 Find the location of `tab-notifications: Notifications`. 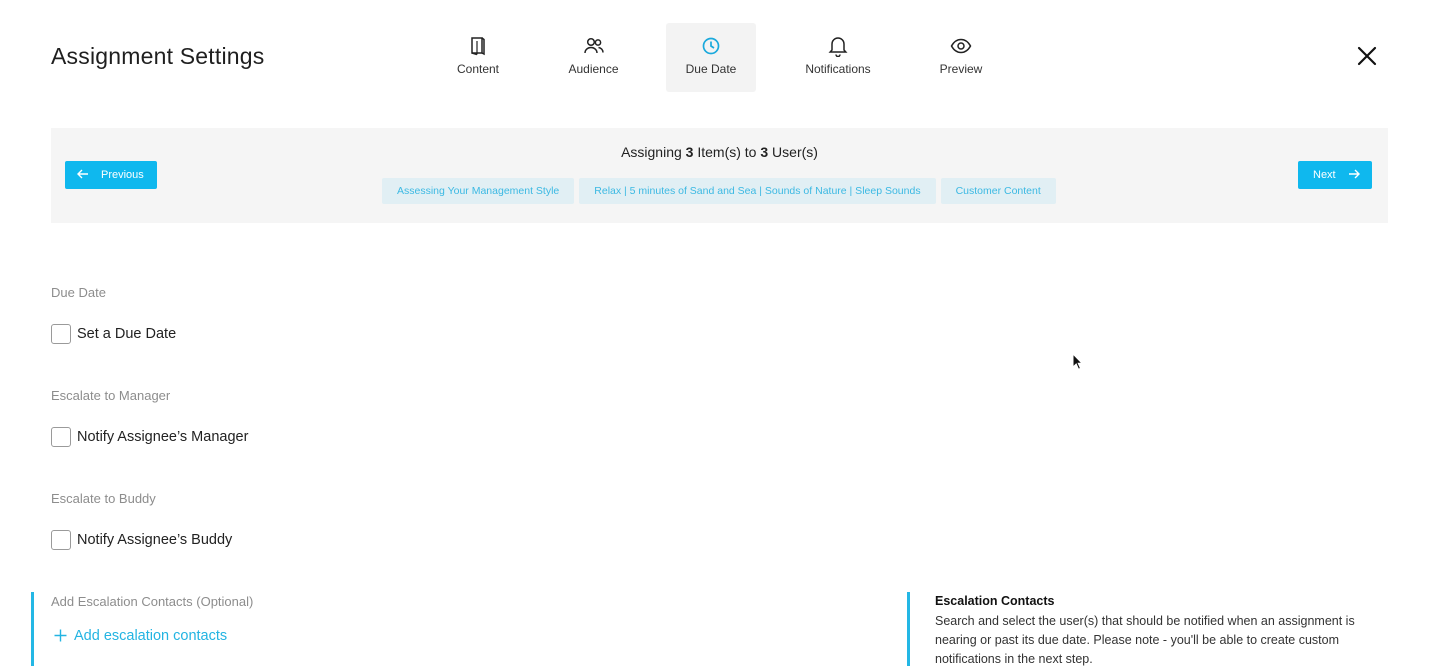

tab-notifications: Notifications is located at coordinates (838, 57).